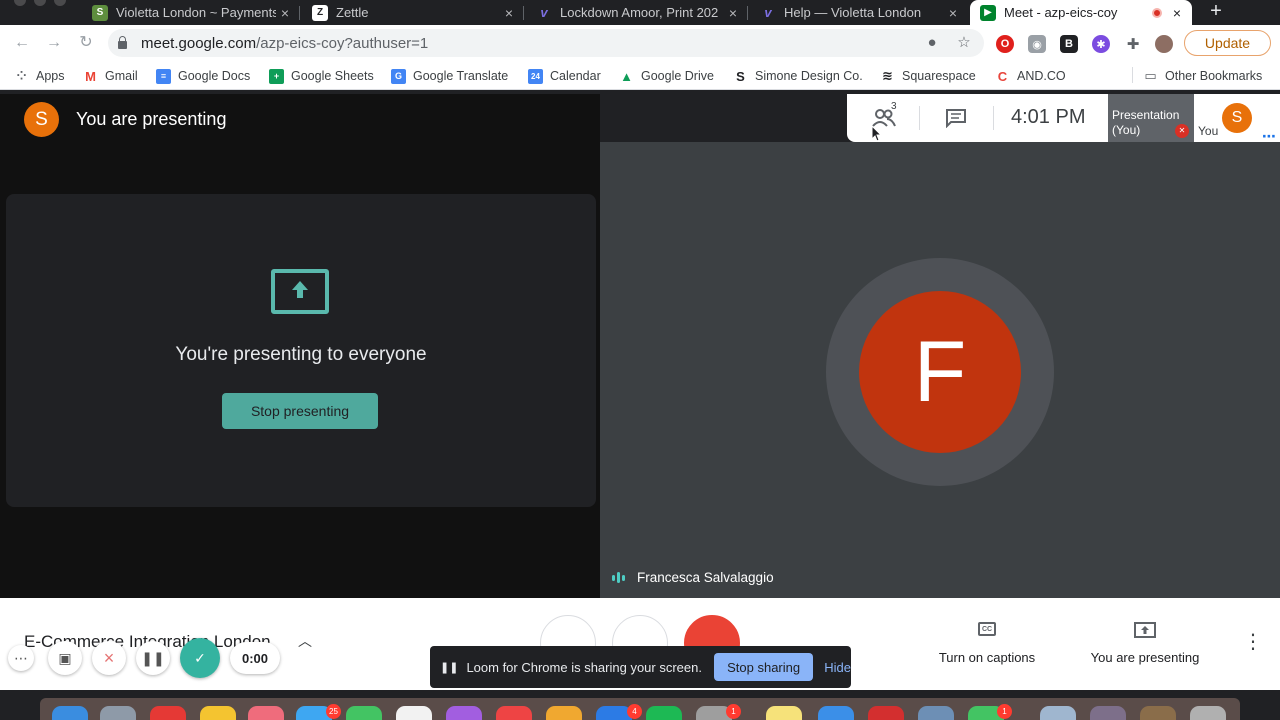  I want to click on camera-extension-icon: ◉, so click(1037, 44).